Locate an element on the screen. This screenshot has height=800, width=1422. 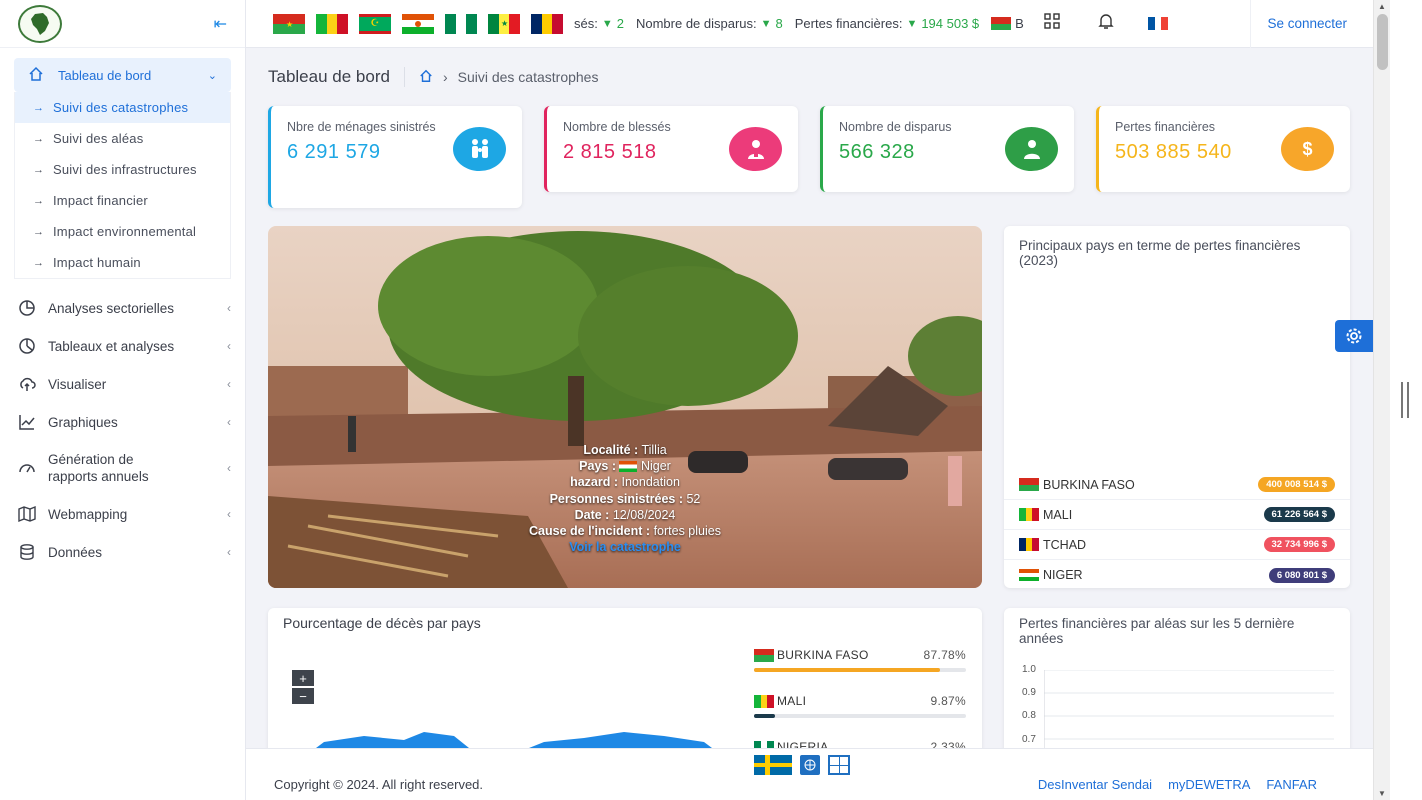
menu-visualiser: Visualiser ‹ is located at coordinates (122, 384).